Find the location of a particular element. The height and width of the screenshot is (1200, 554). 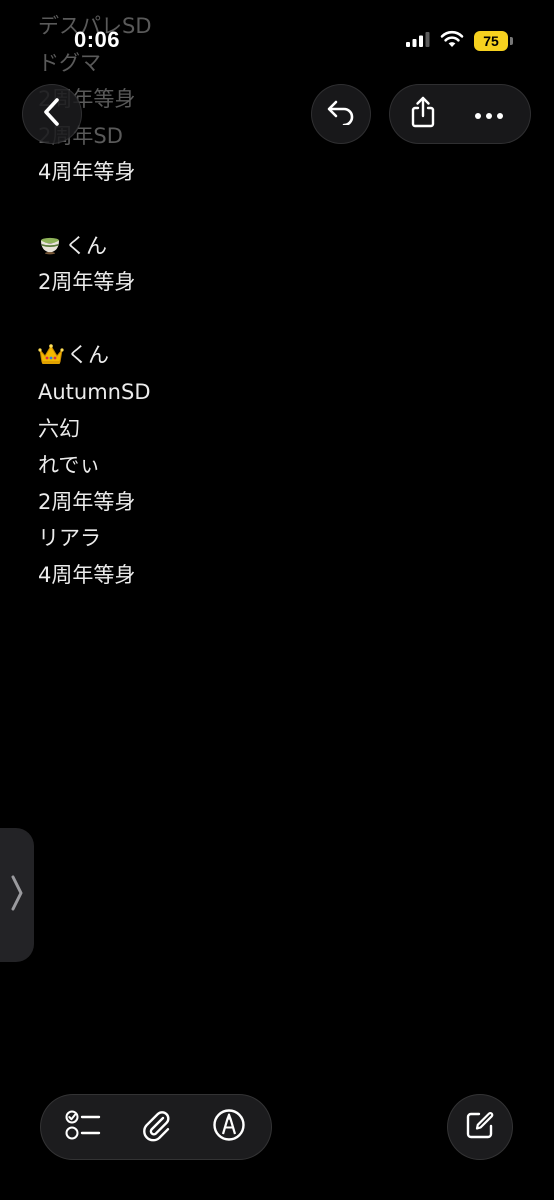

chevron-right-icon is located at coordinates (17, 895).